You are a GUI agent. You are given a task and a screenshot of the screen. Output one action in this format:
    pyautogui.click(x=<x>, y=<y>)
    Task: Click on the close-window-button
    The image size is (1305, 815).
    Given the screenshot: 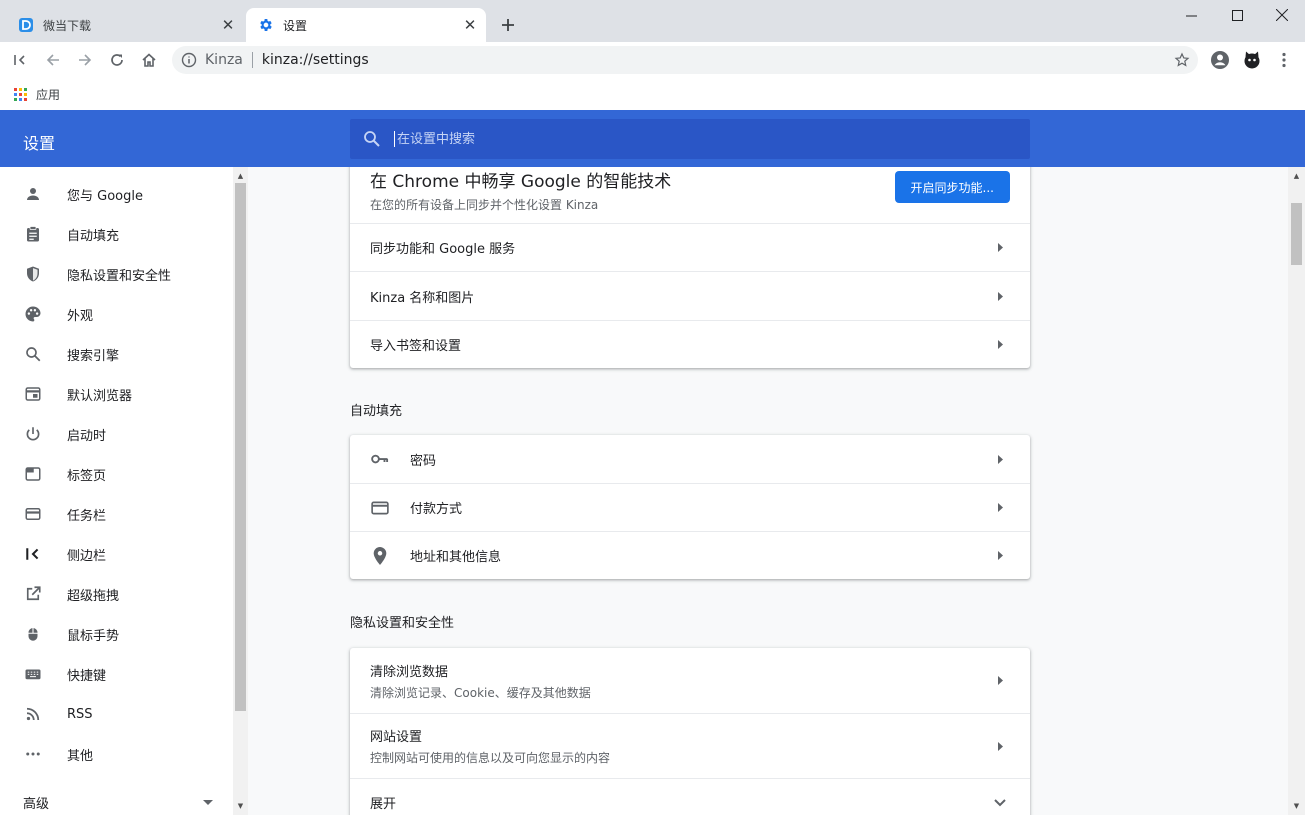 What is the action you would take?
    pyautogui.click(x=1282, y=15)
    